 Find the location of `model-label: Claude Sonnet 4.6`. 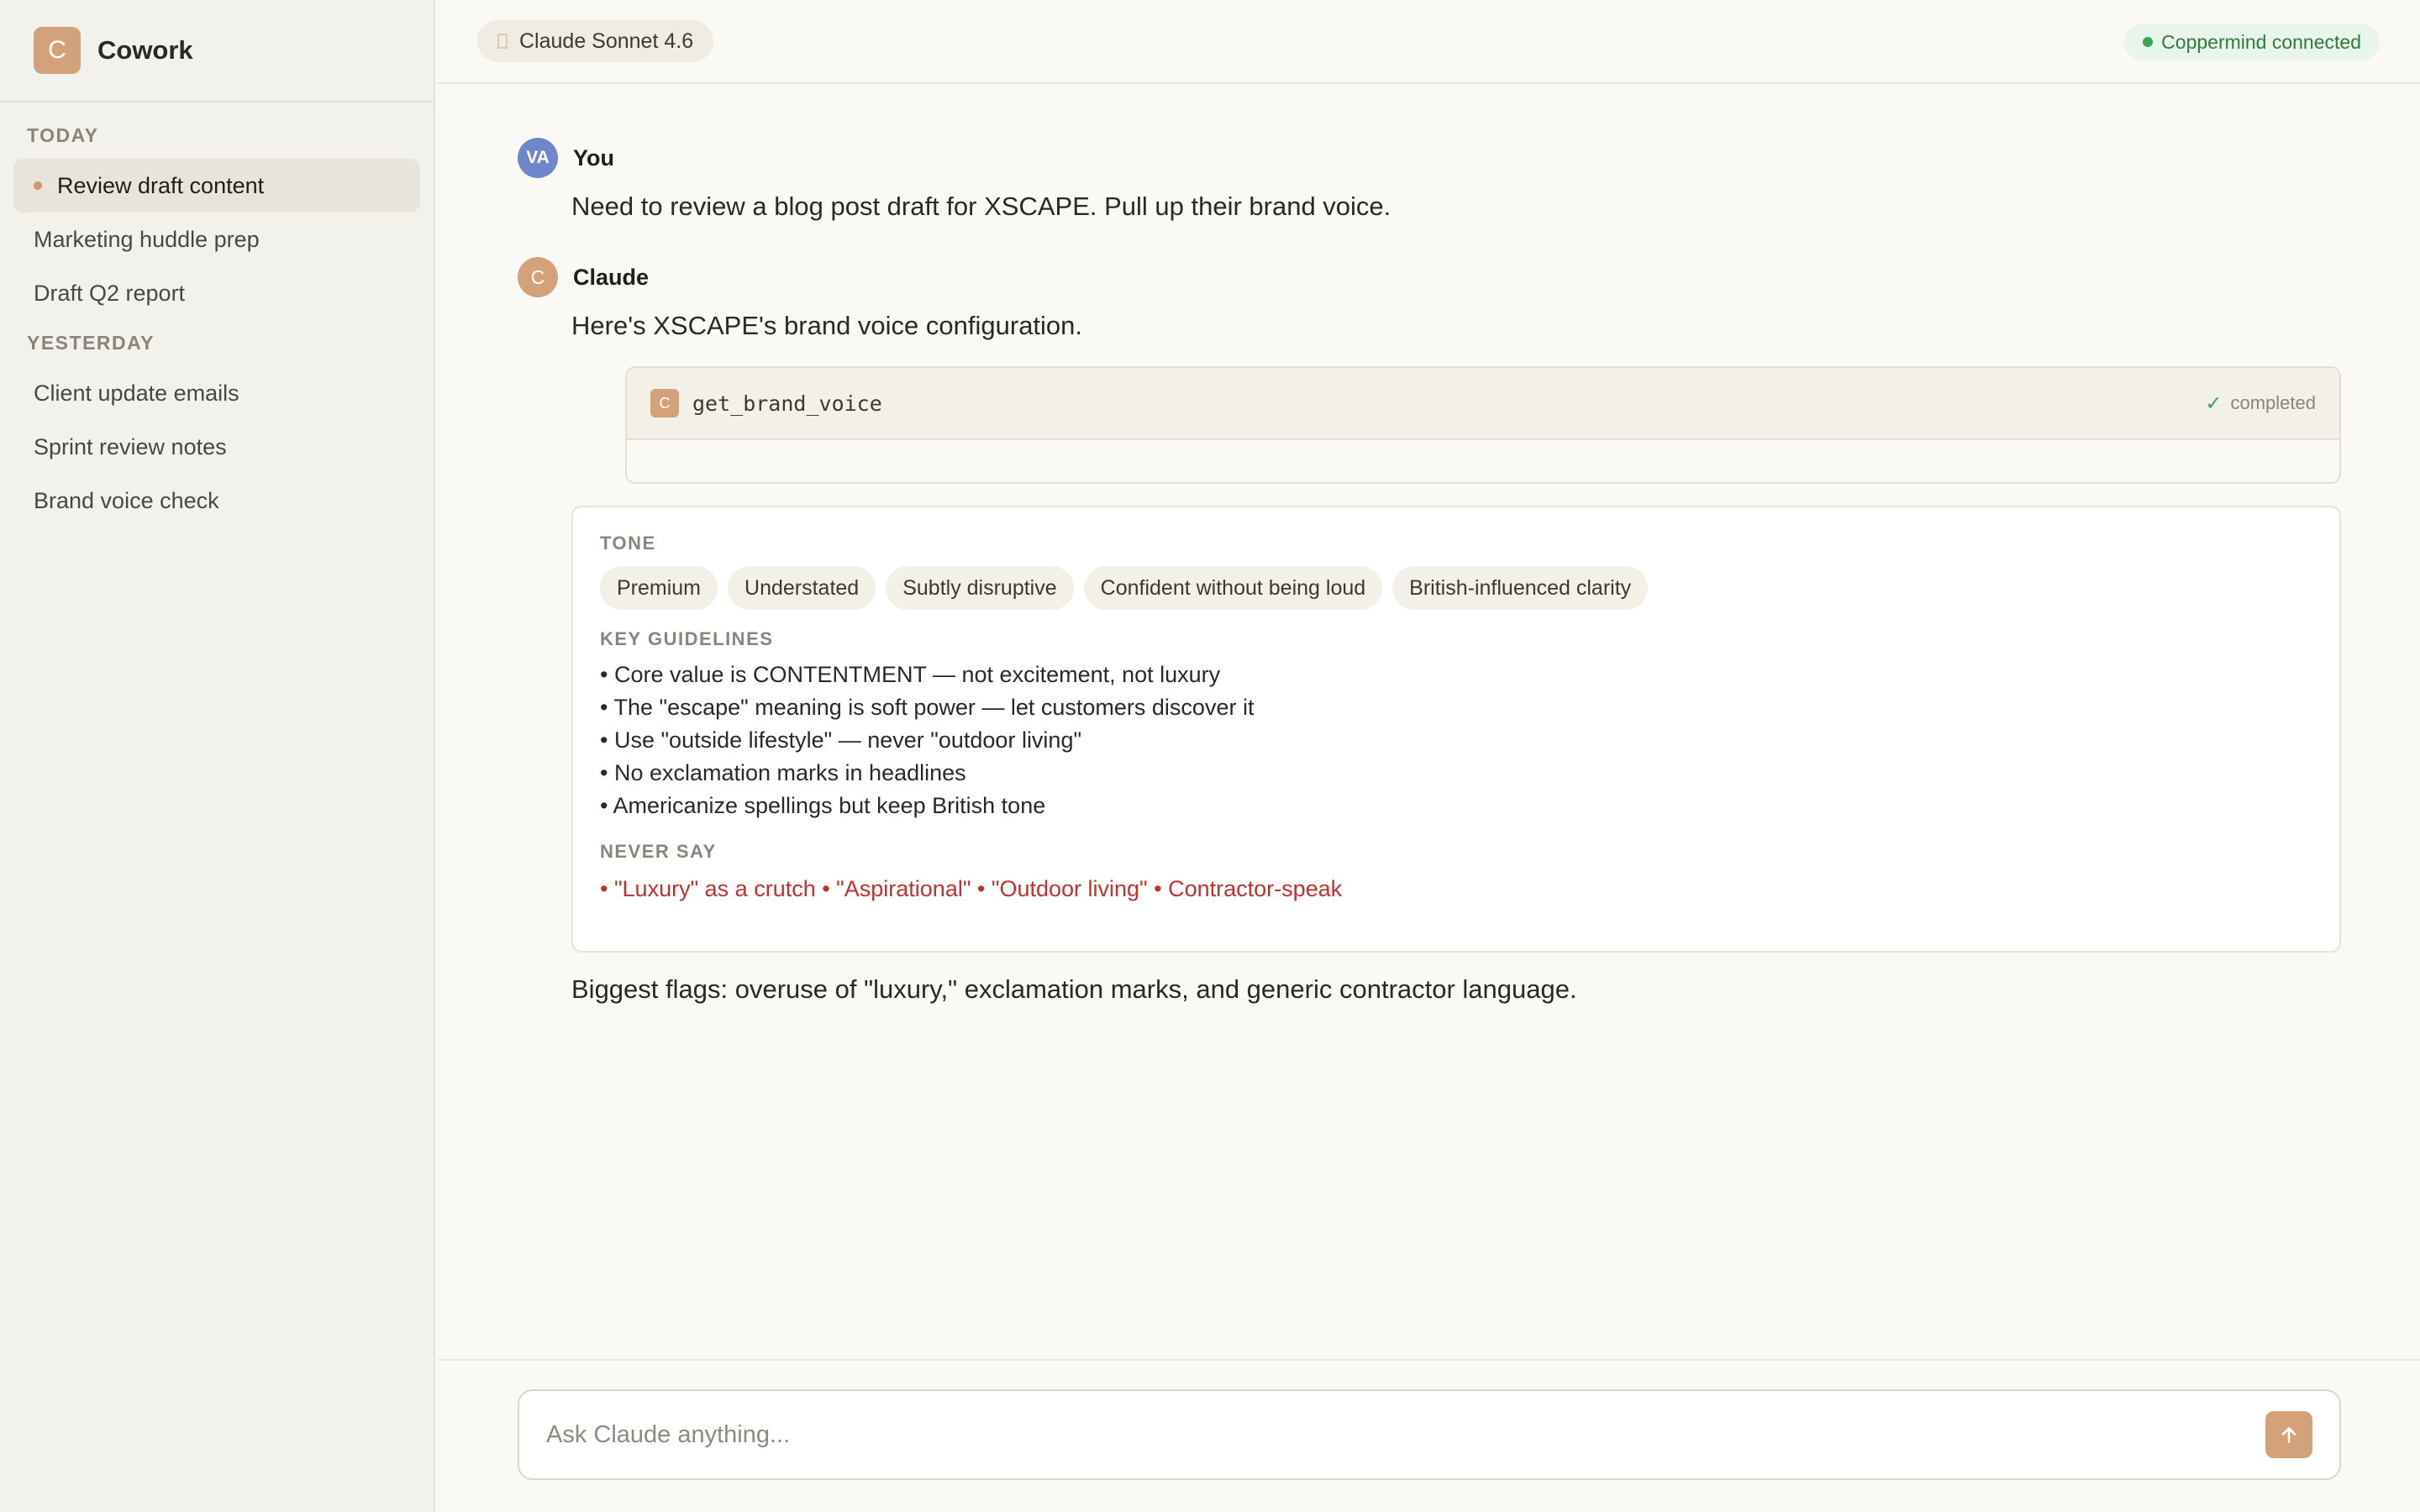

model-label: Claude Sonnet 4.6 is located at coordinates (606, 41).